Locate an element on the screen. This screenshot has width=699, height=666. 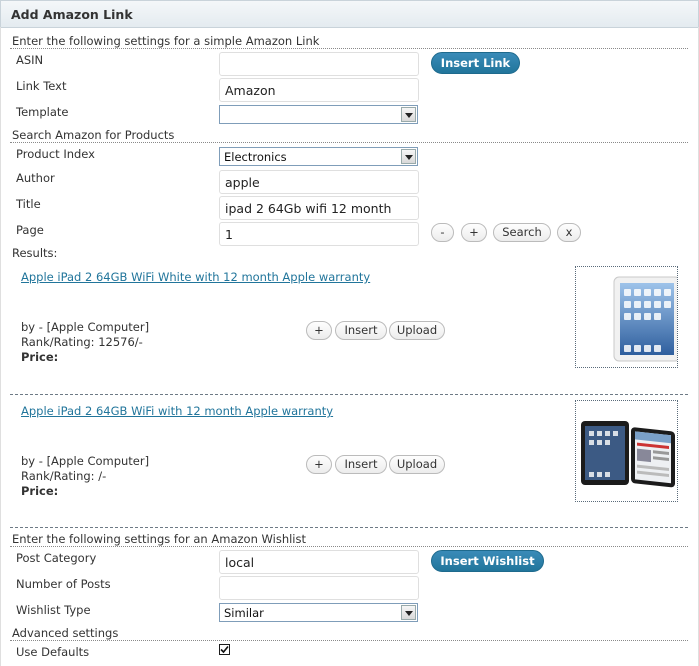
link-text-input is located at coordinates (319, 90).